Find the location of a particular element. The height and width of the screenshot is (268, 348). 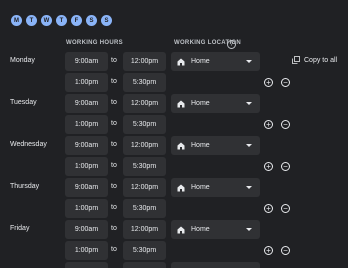

weekday-toggle-tue: T is located at coordinates (31, 20).